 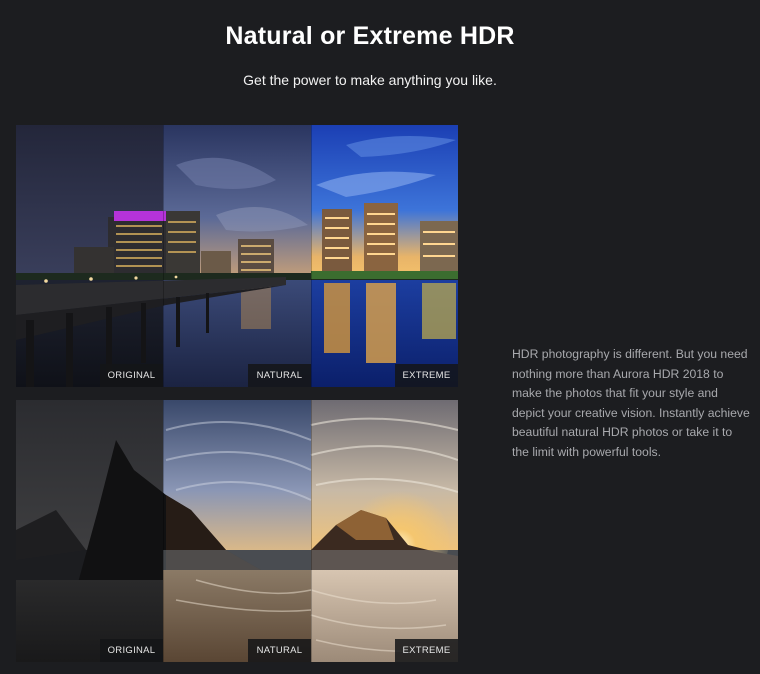 I want to click on section-subtitle: Get the power to make anything you like., so click(x=370, y=80).